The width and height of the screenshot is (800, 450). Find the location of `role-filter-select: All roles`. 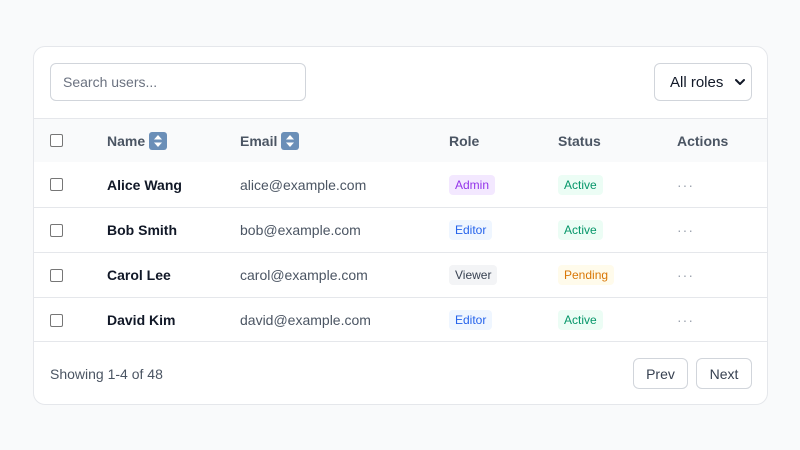

role-filter-select: All roles is located at coordinates (703, 82).